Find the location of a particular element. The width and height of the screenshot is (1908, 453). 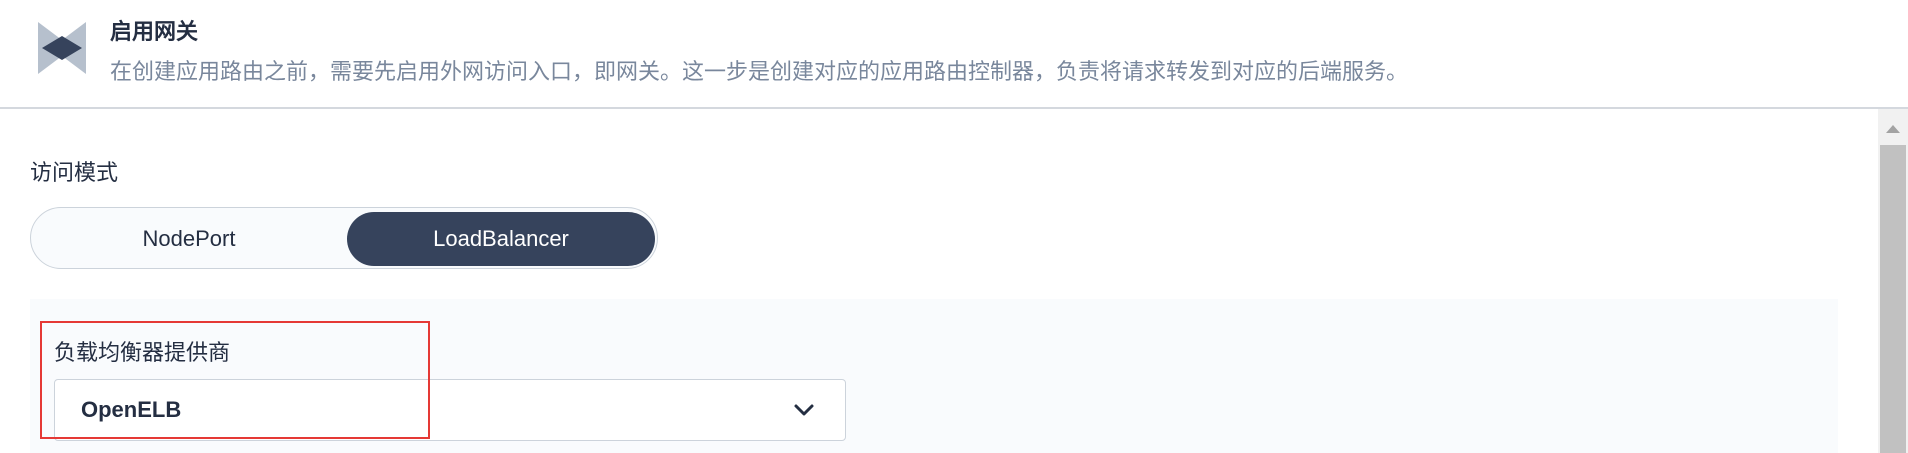

scrollbar-thumb is located at coordinates (1893, 299).